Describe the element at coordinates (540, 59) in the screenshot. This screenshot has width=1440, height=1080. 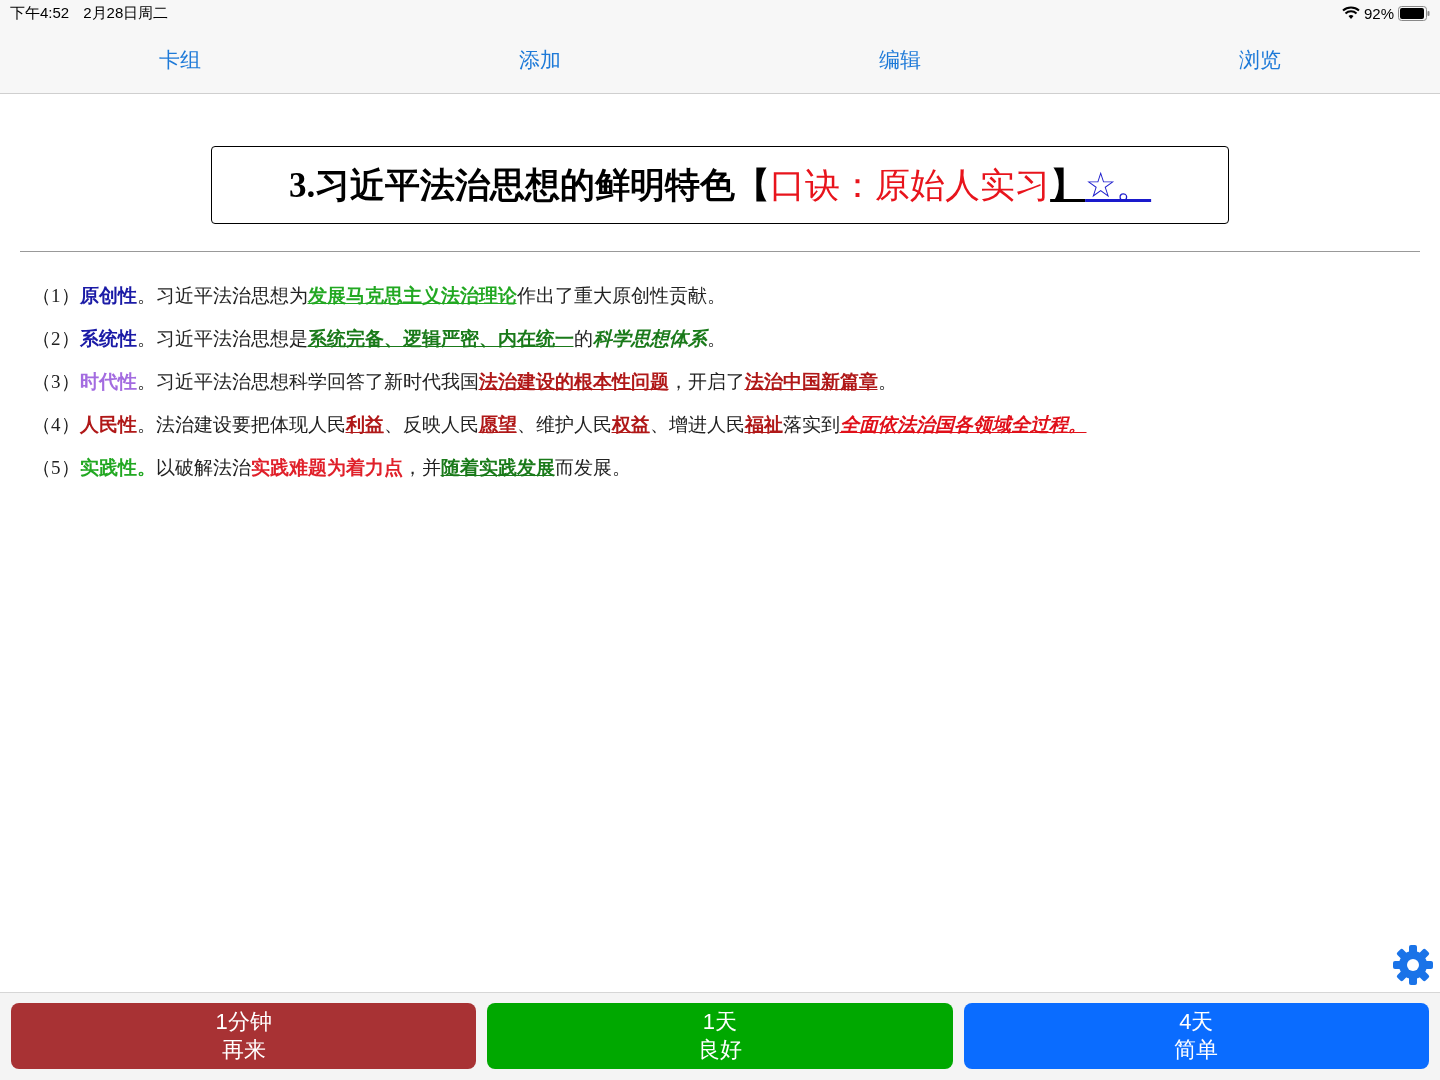
I see `nav-tab: 添加` at that location.